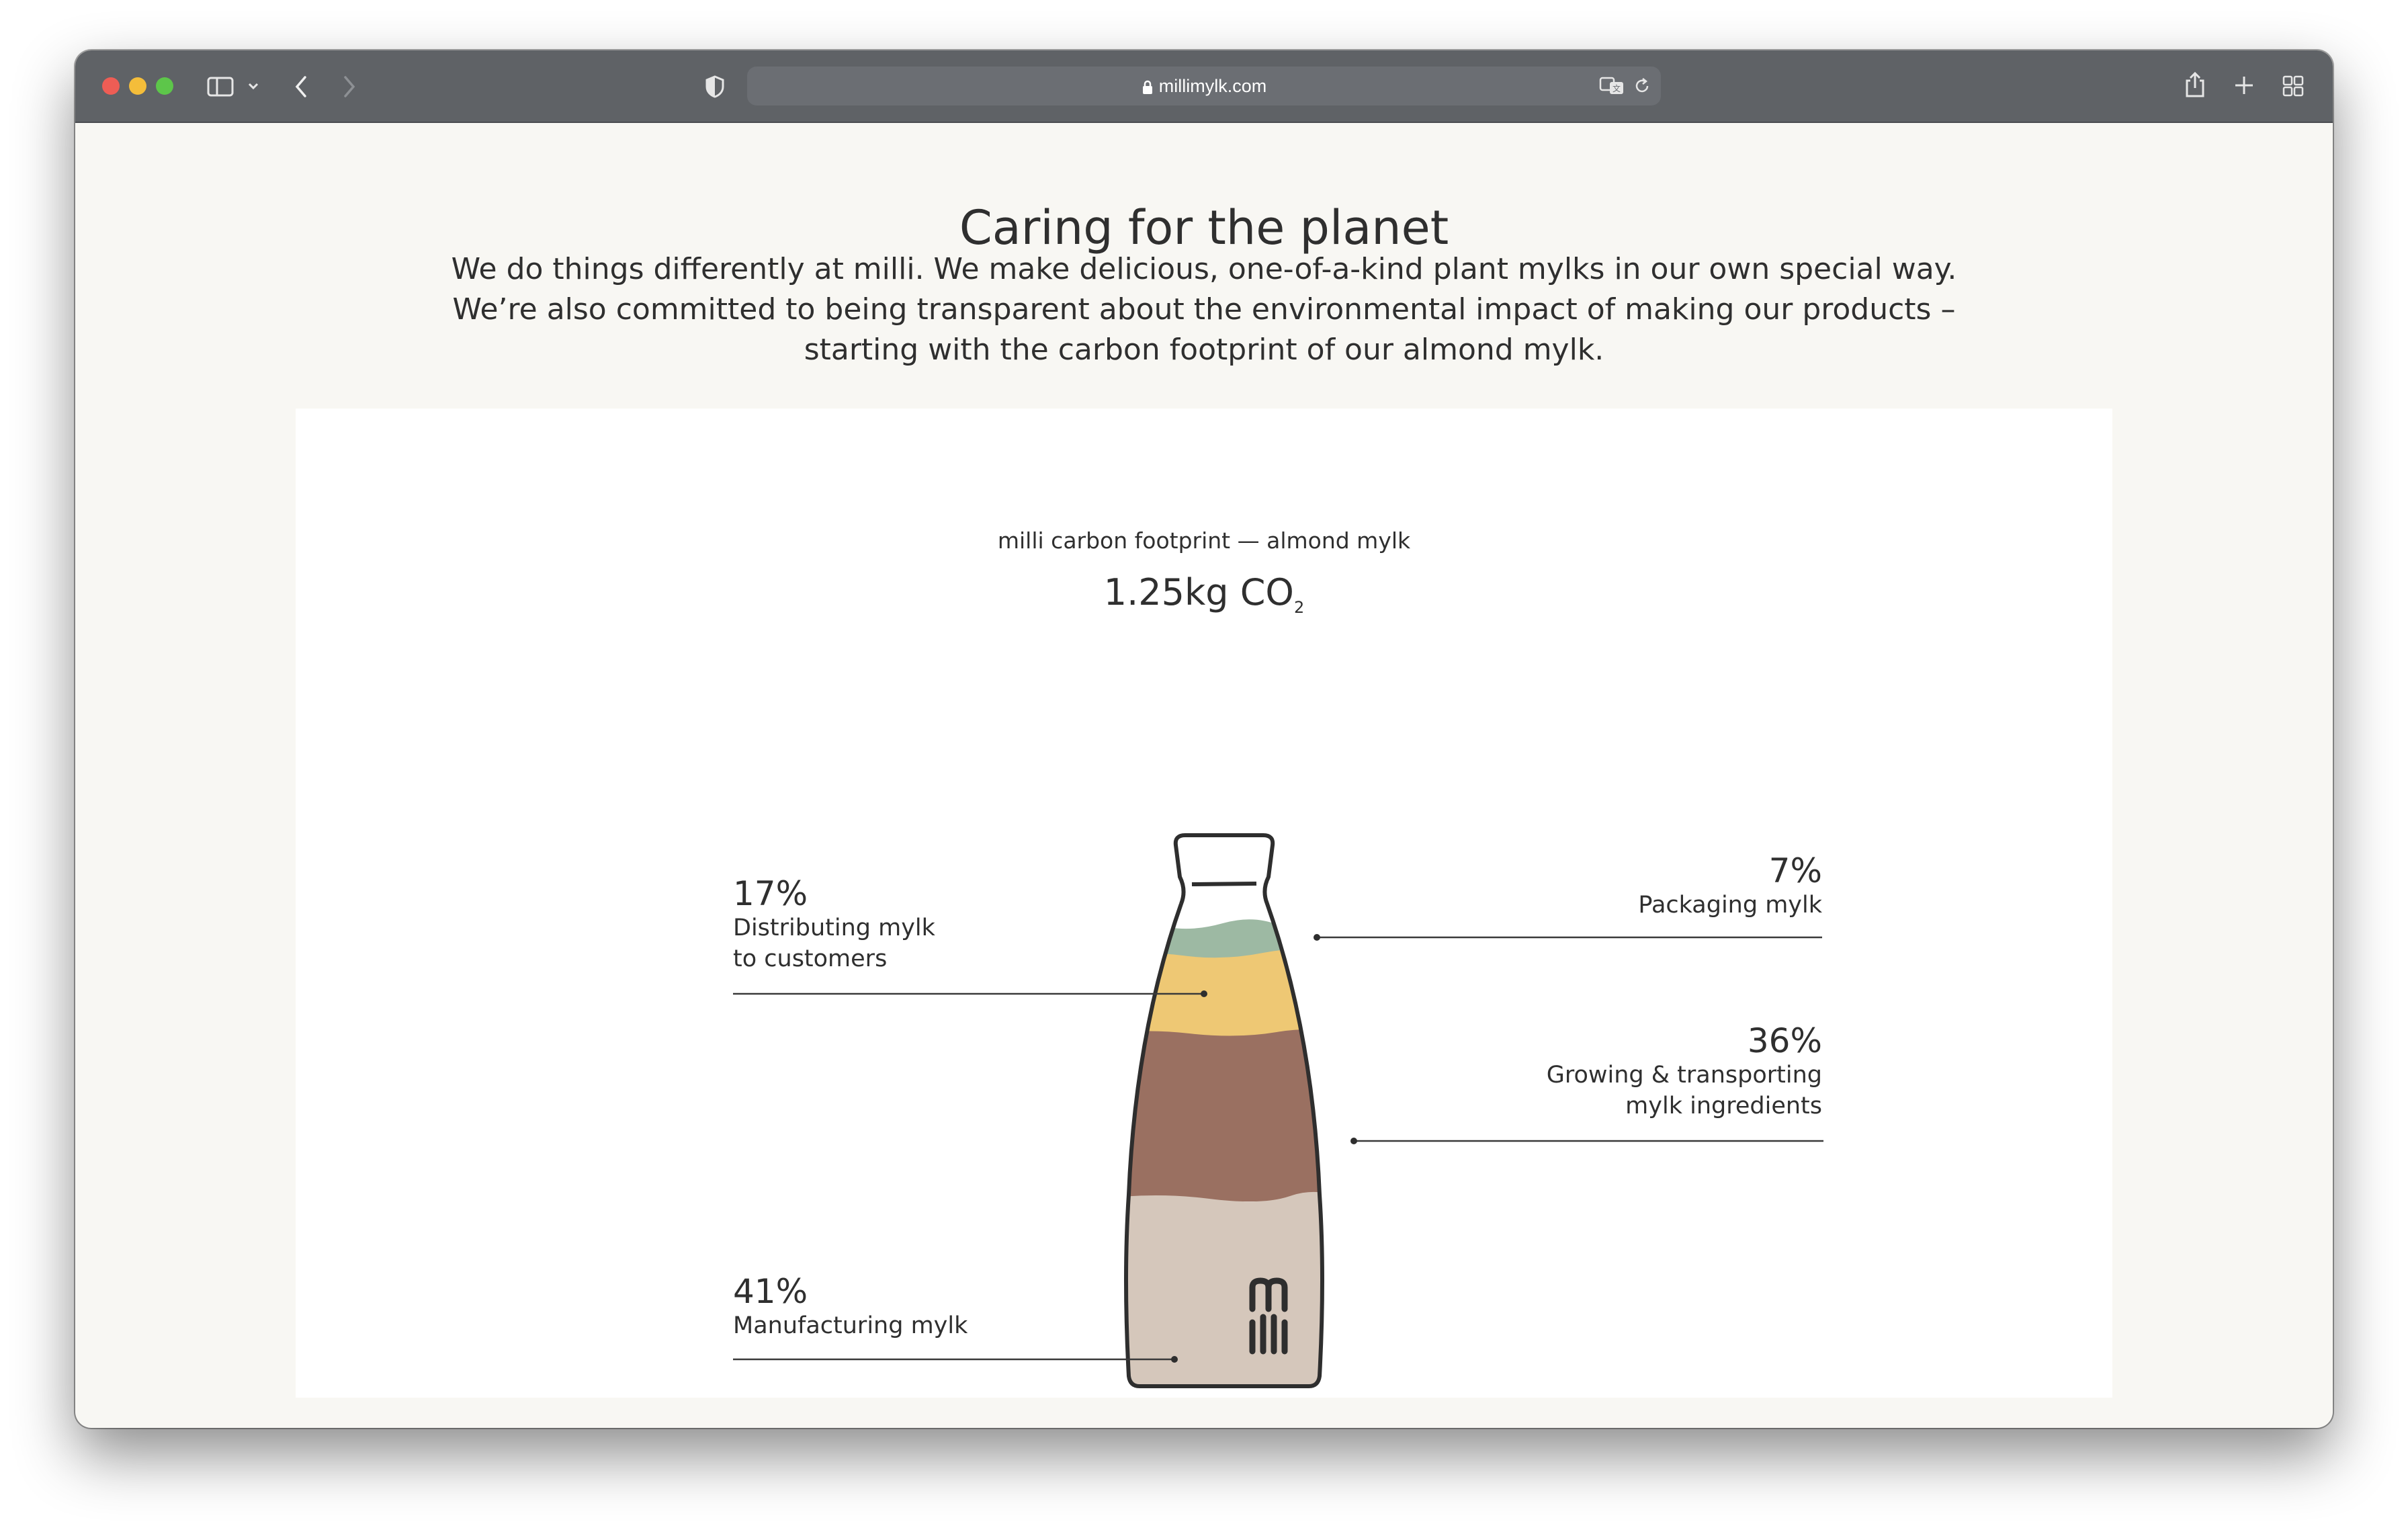 The width and height of the screenshot is (2408, 1528). What do you see at coordinates (1224, 1152) in the screenshot?
I see `bottle-layers` at bounding box center [1224, 1152].